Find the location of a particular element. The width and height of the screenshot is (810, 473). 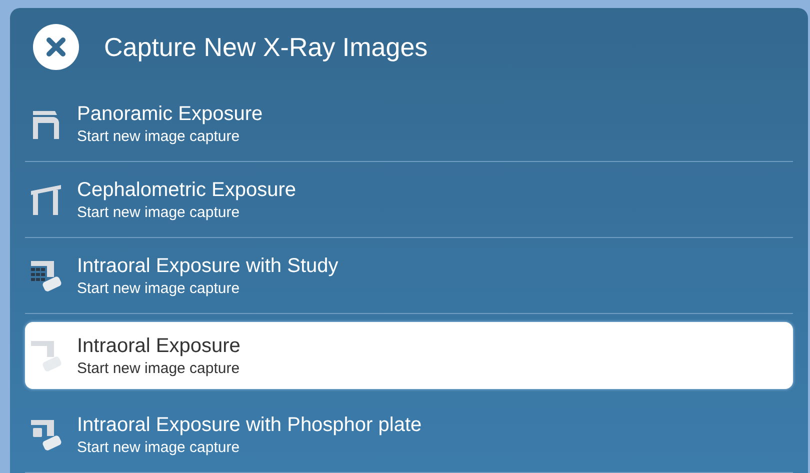

option-title: Cephalometric Exposure is located at coordinates (186, 190).